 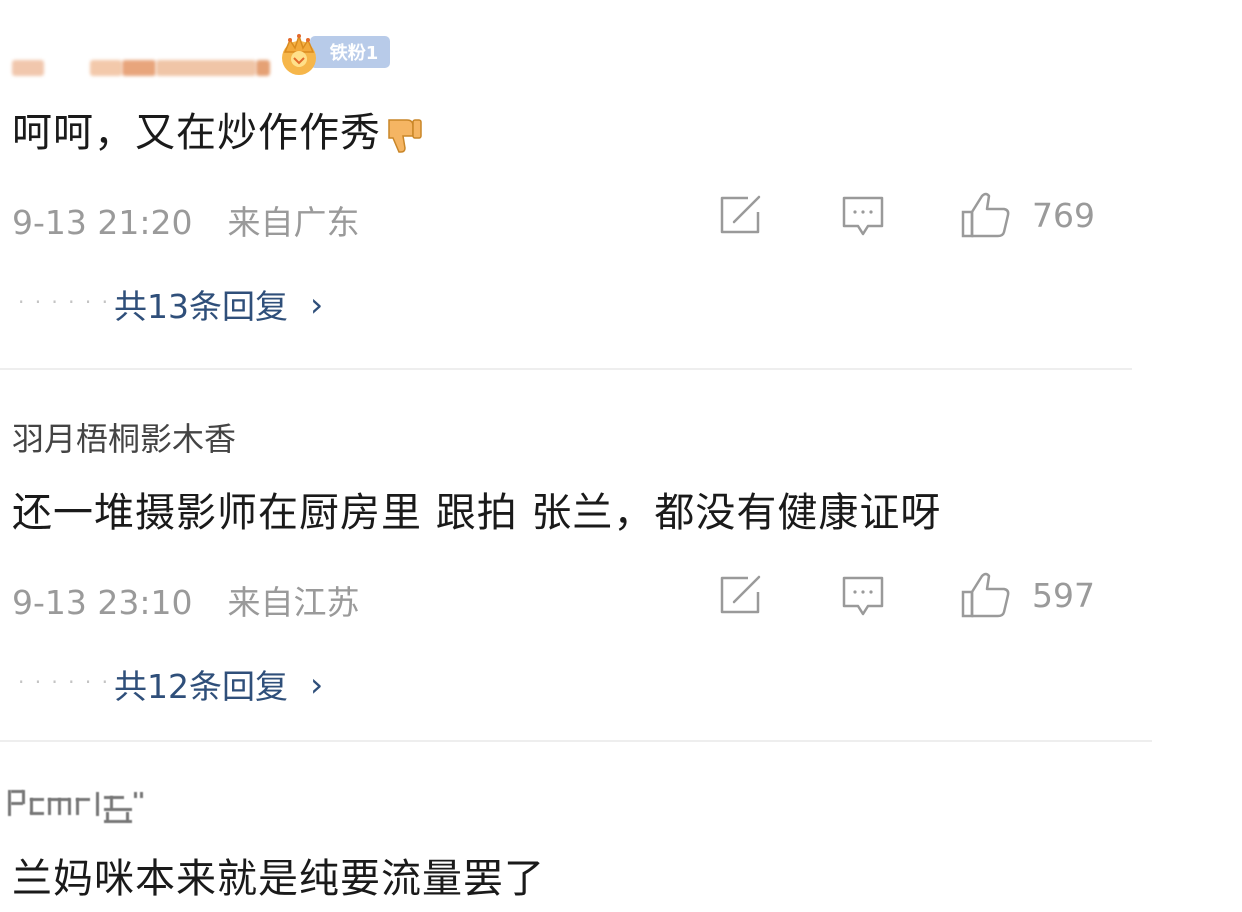 What do you see at coordinates (196, 133) in the screenshot?
I see `comment-text: 呵呵，又在炒作作秀` at bounding box center [196, 133].